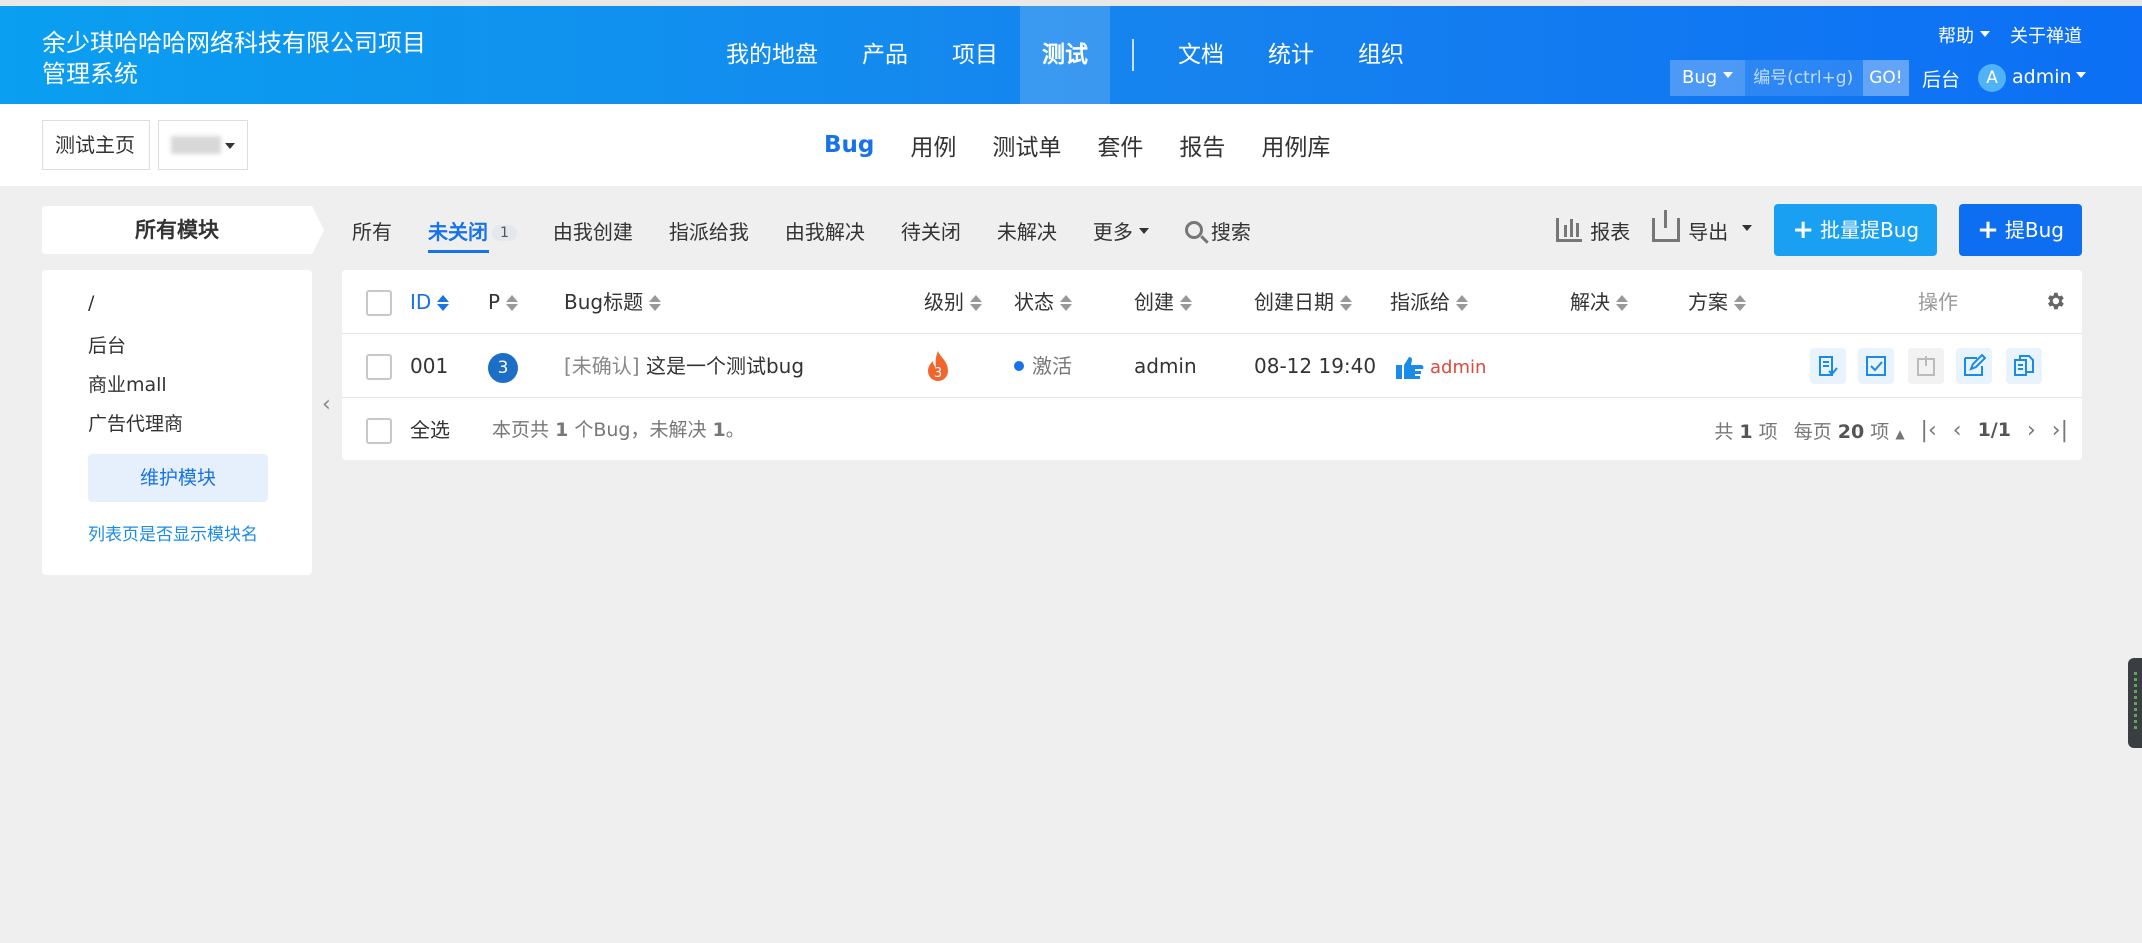  I want to click on help-menu: 帮助, so click(1964, 35).